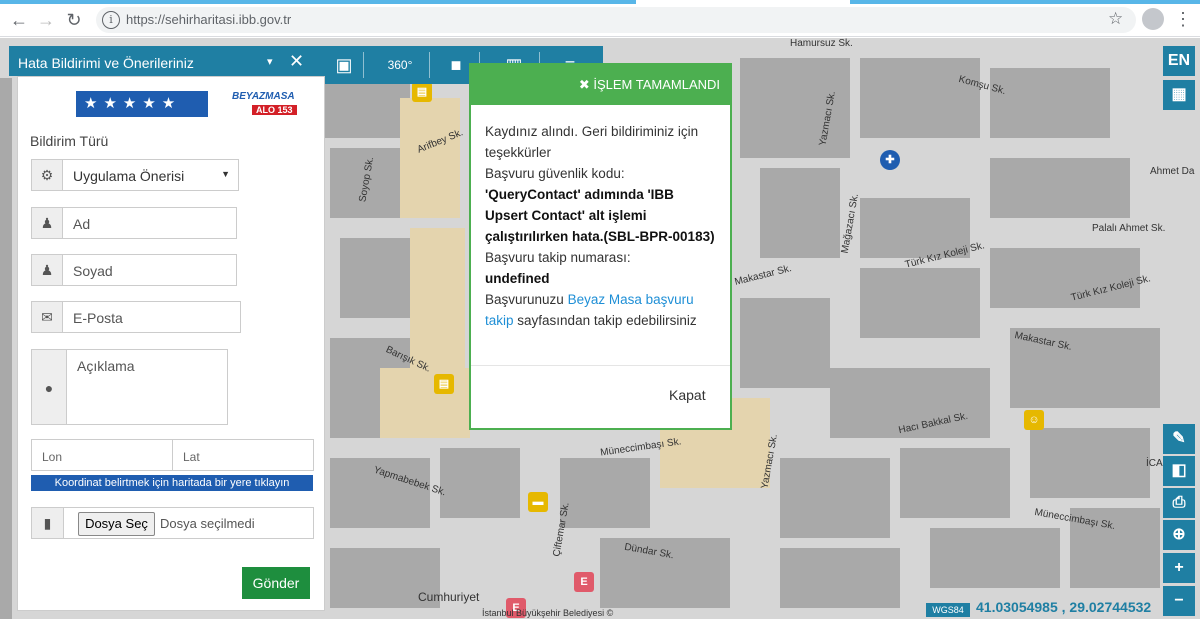 Image resolution: width=1200 pixels, height=619 pixels. What do you see at coordinates (19, 20) in the screenshot?
I see `back-icon: ←` at bounding box center [19, 20].